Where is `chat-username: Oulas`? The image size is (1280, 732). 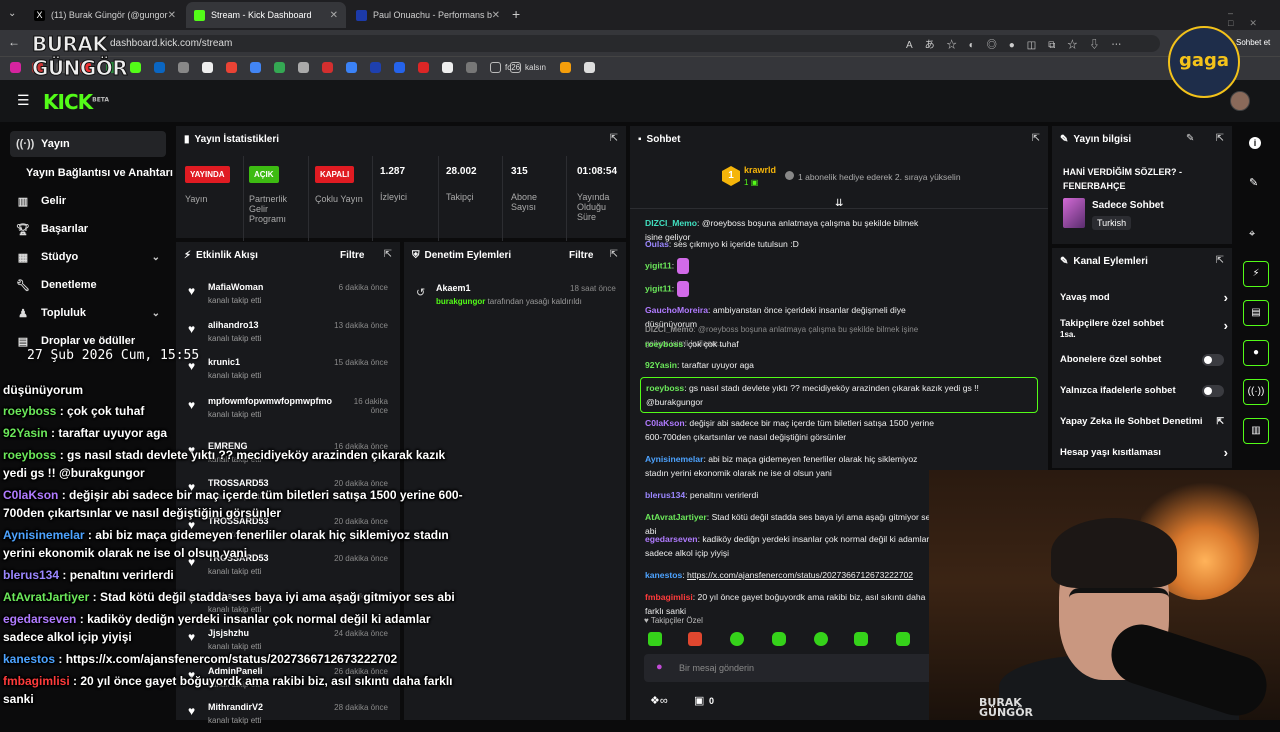 chat-username: Oulas is located at coordinates (657, 244).